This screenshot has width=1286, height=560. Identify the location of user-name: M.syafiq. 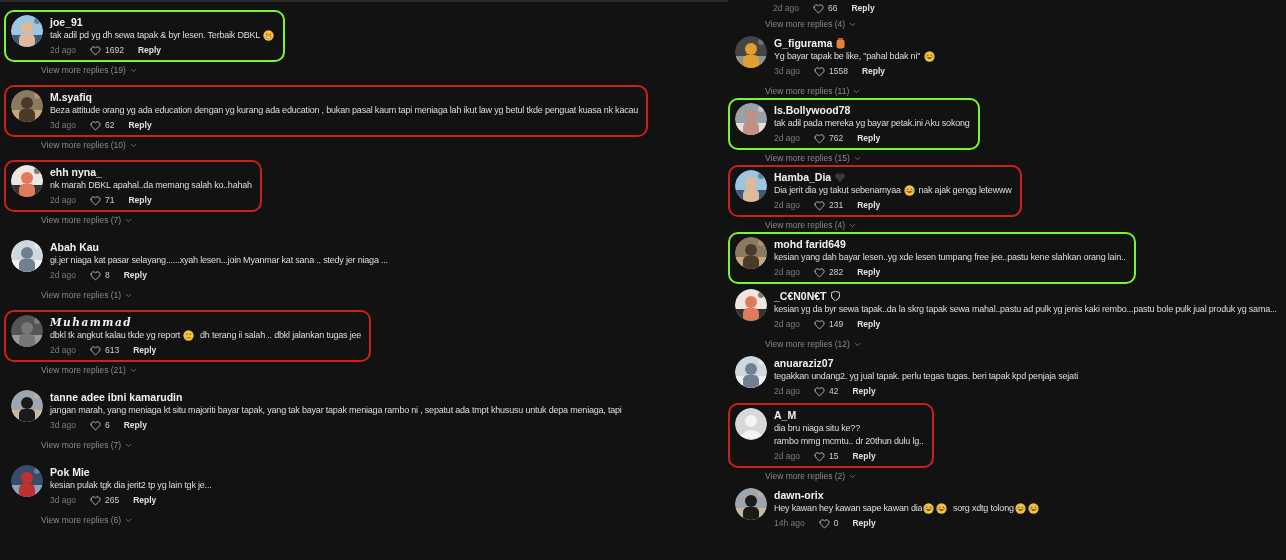
(71, 97).